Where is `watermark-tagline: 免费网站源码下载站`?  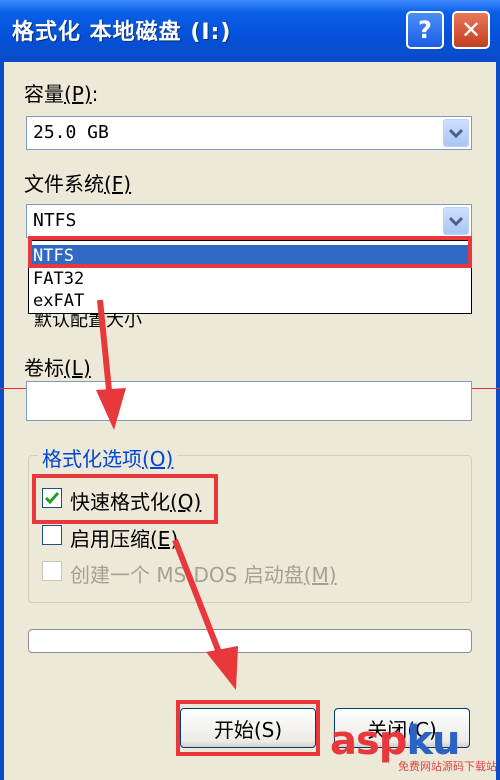 watermark-tagline: 免费网站源码下载站 is located at coordinates (447, 766).